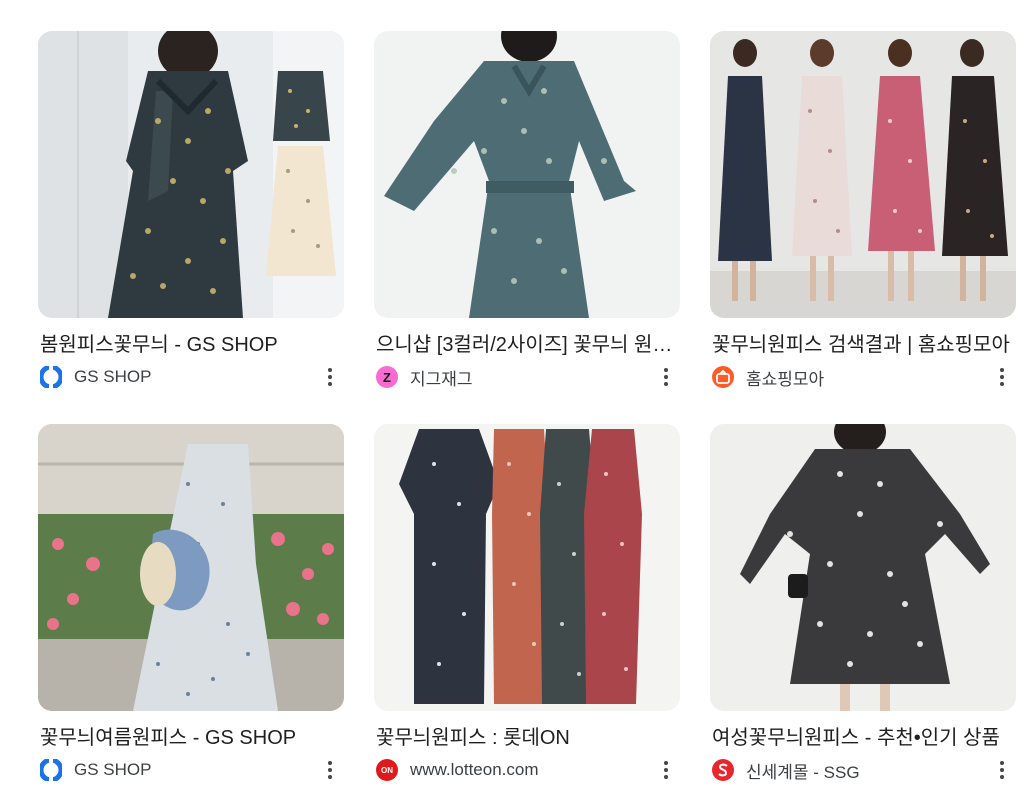 This screenshot has height=804, width=1029. I want to click on source-name: 지그재그, so click(441, 379).